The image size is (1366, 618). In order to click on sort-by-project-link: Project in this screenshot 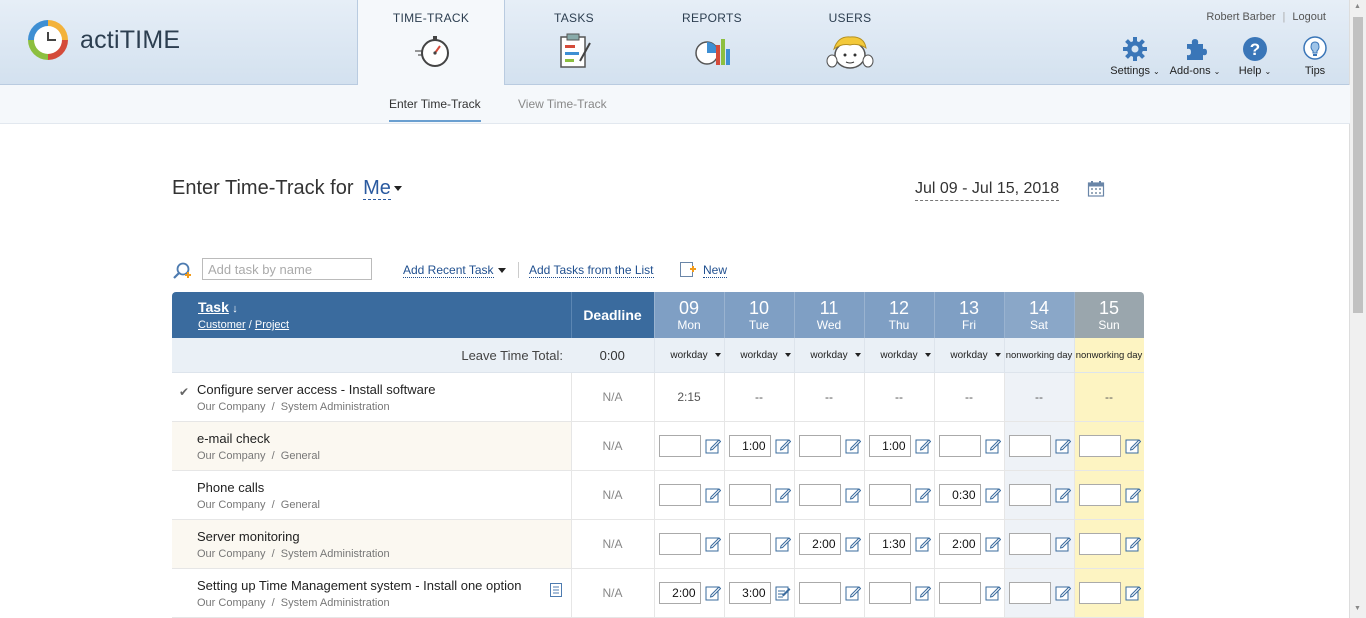, I will do `click(272, 325)`.